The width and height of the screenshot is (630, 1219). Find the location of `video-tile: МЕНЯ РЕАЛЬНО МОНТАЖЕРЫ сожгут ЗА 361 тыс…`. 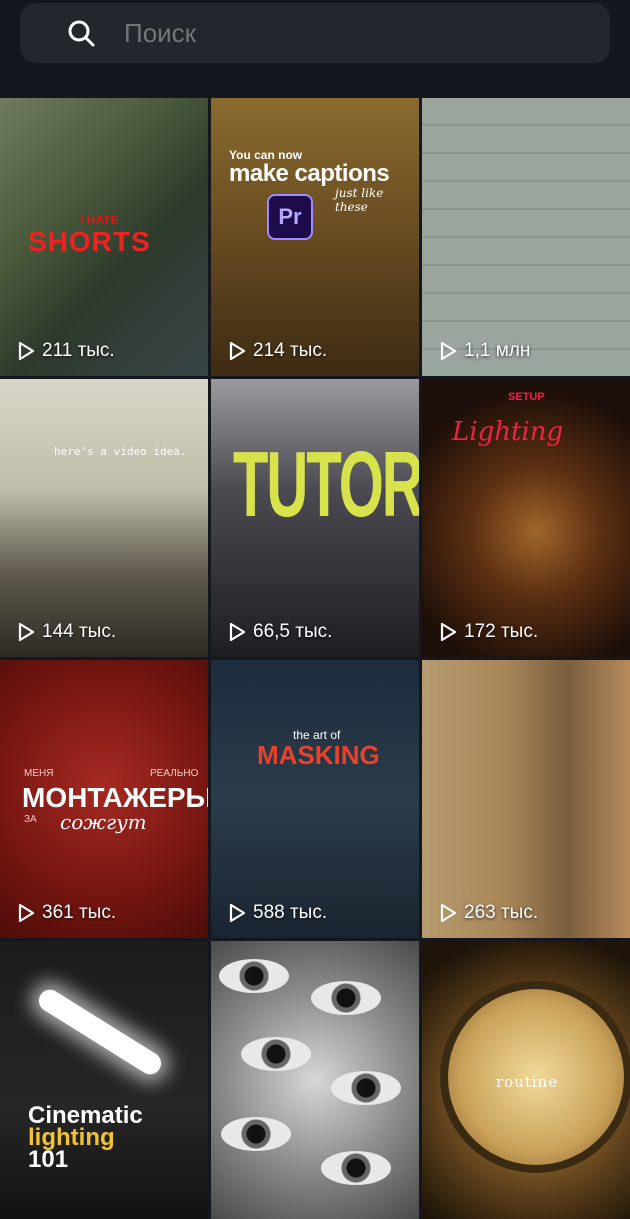

video-tile: МЕНЯ РЕАЛЬНО МОНТАЖЕРЫ сожгут ЗА 361 тыс… is located at coordinates (104, 799).